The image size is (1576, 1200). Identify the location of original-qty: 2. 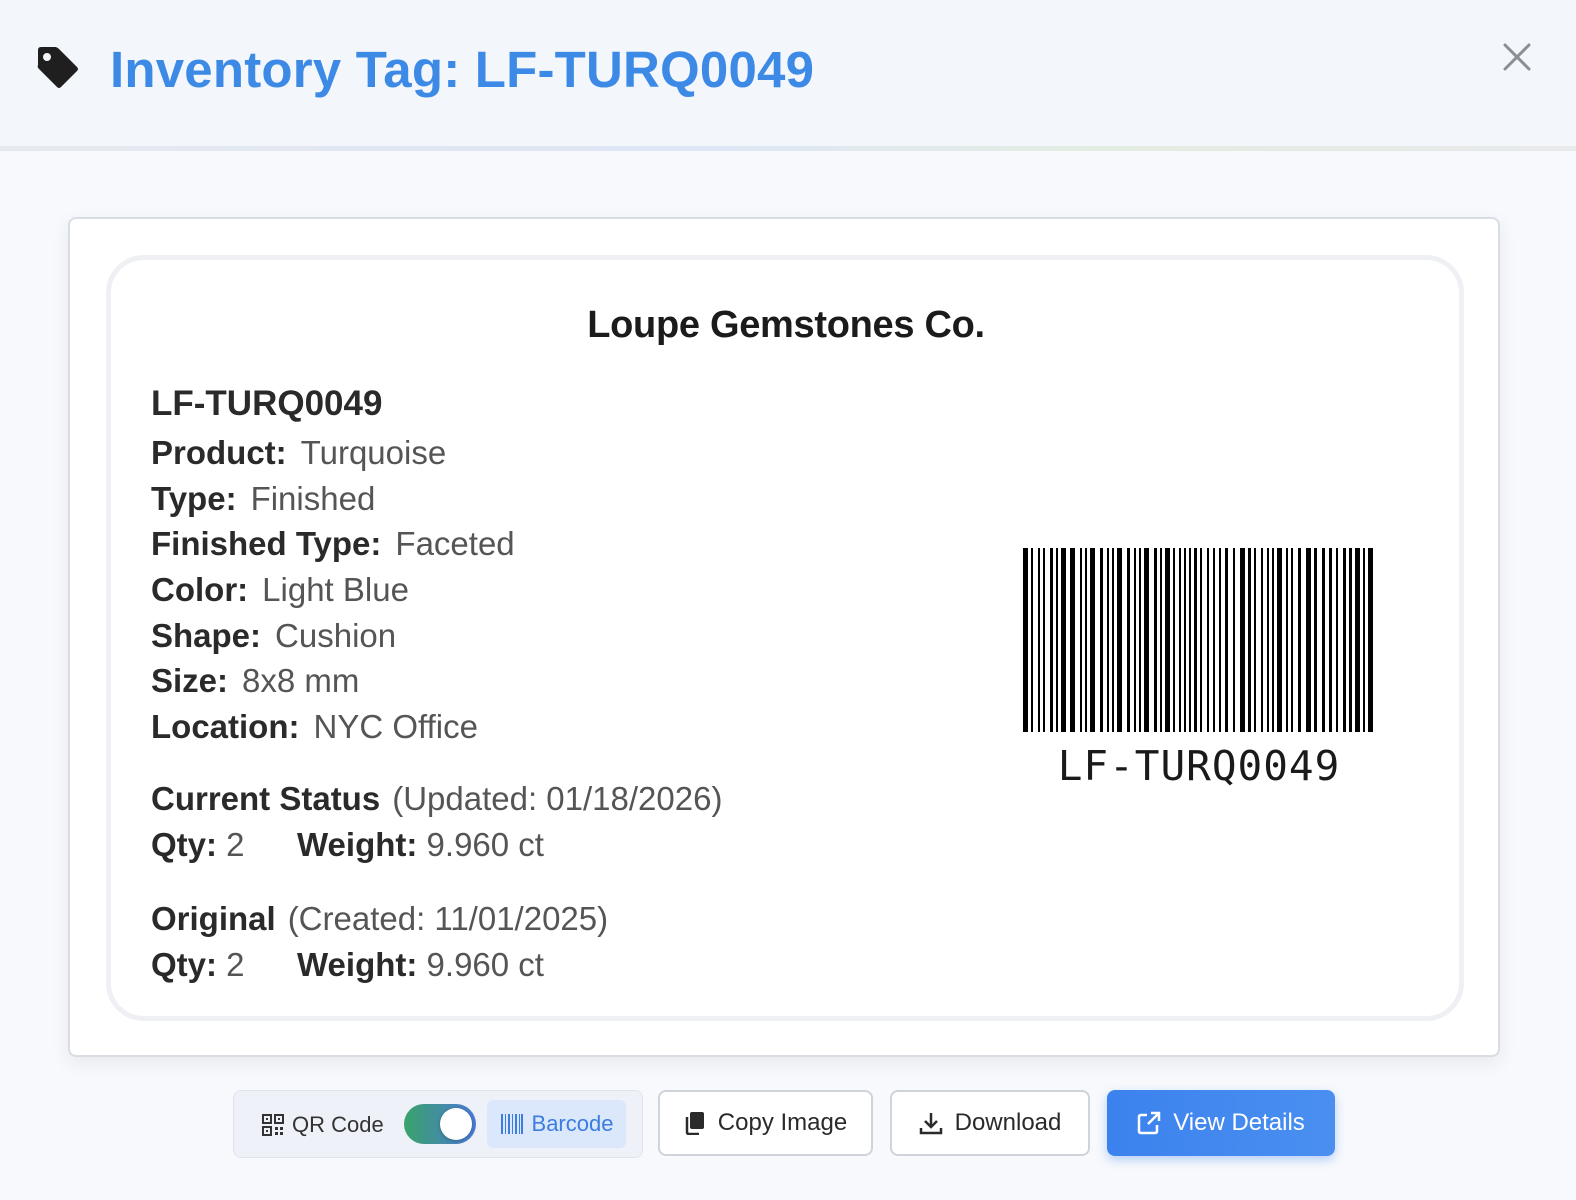
(235, 964).